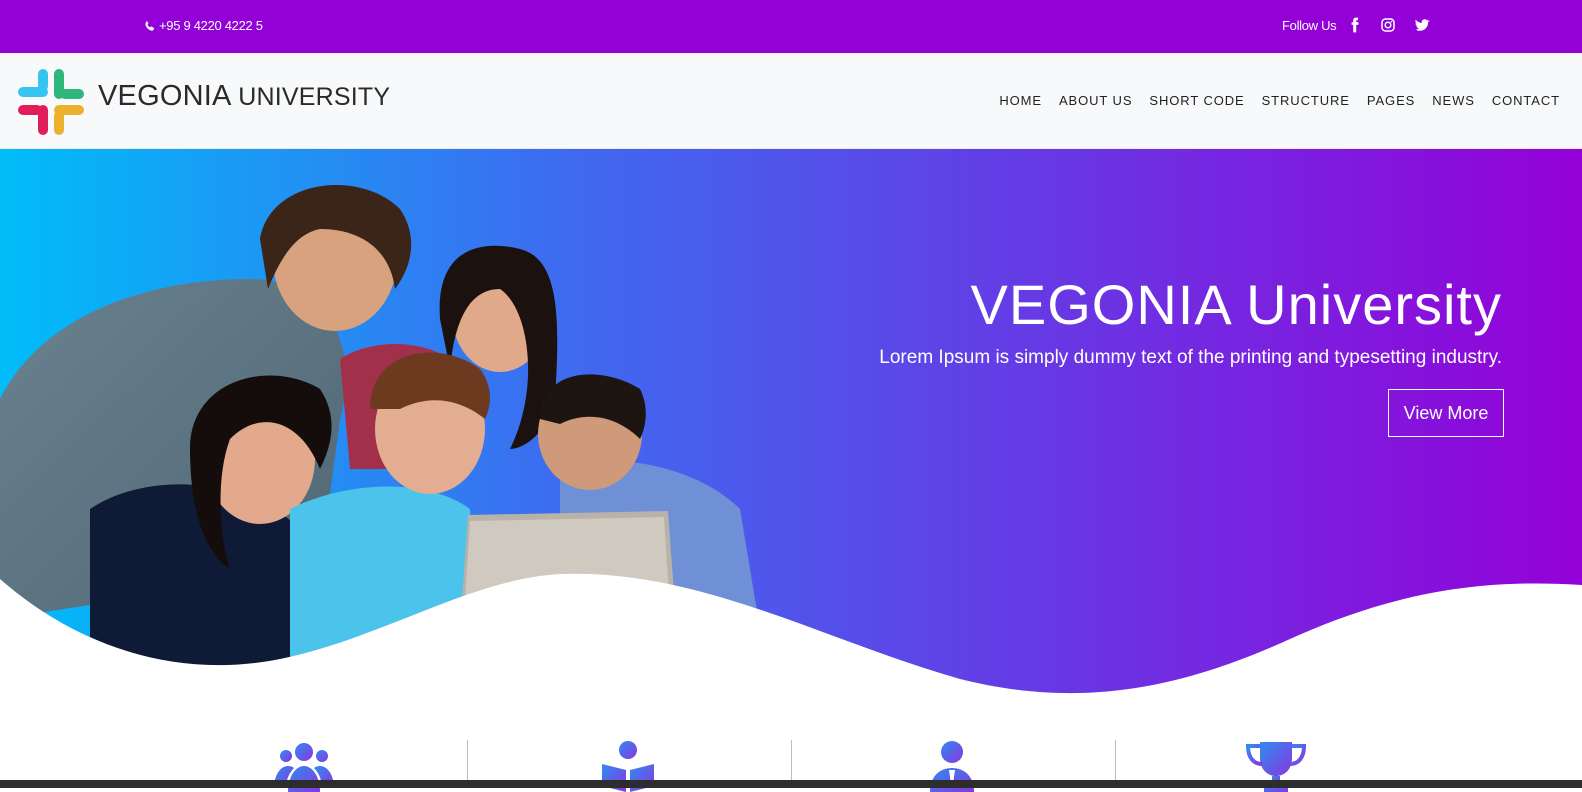 This screenshot has height=792, width=1582. What do you see at coordinates (1422, 25) in the screenshot?
I see `twitter-icon` at bounding box center [1422, 25].